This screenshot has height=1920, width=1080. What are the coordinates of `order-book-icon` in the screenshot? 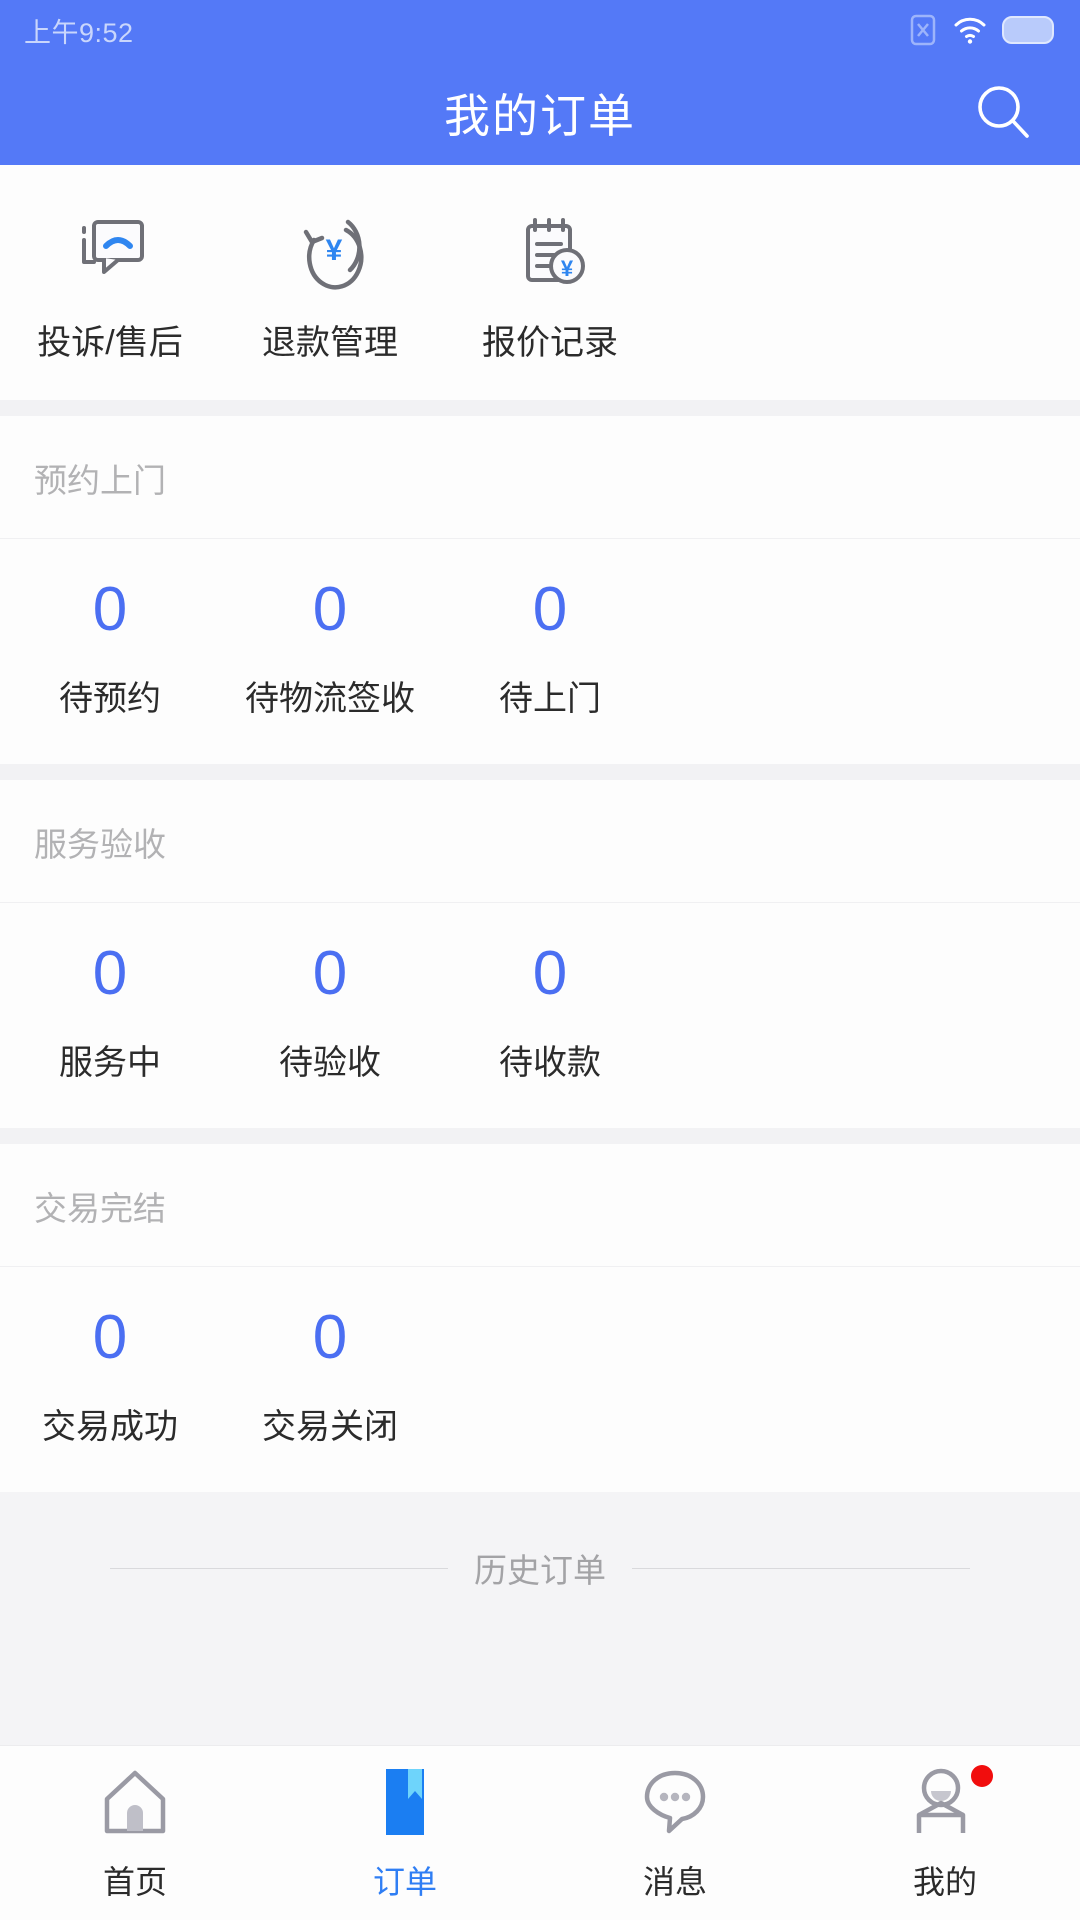 It's located at (405, 1802).